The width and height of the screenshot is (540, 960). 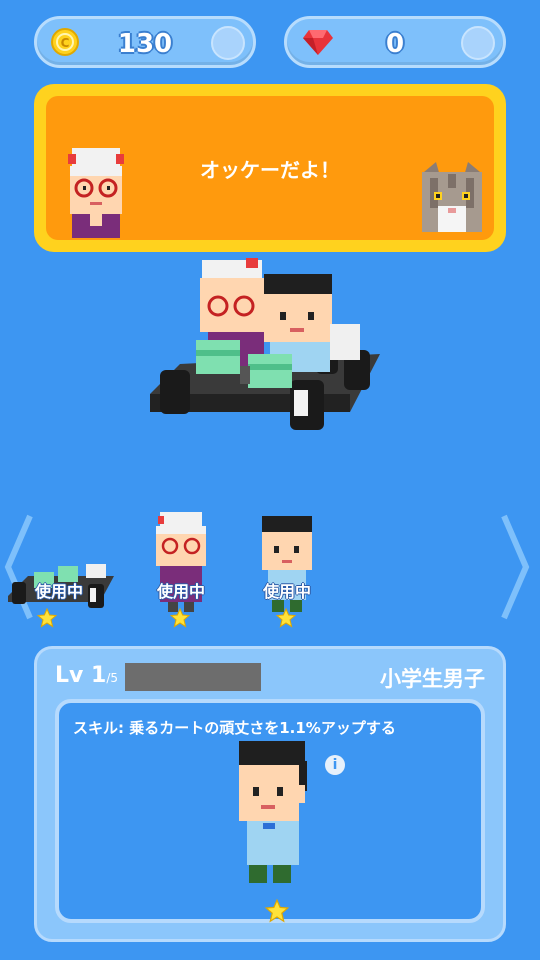 I want to click on coin-counter: C 130, so click(x=145, y=42).